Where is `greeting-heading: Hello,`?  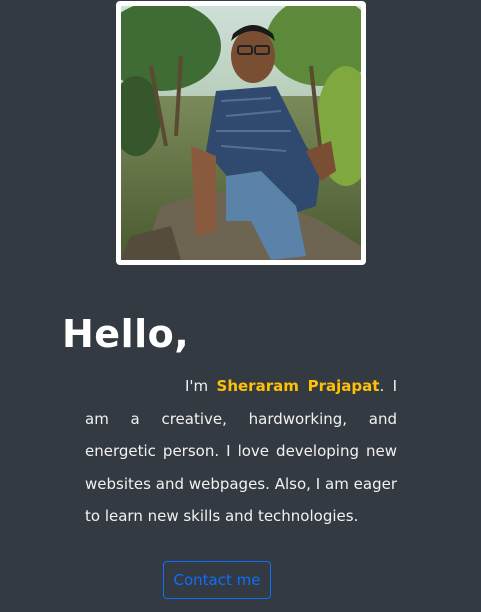 greeting-heading: Hello, is located at coordinates (126, 334).